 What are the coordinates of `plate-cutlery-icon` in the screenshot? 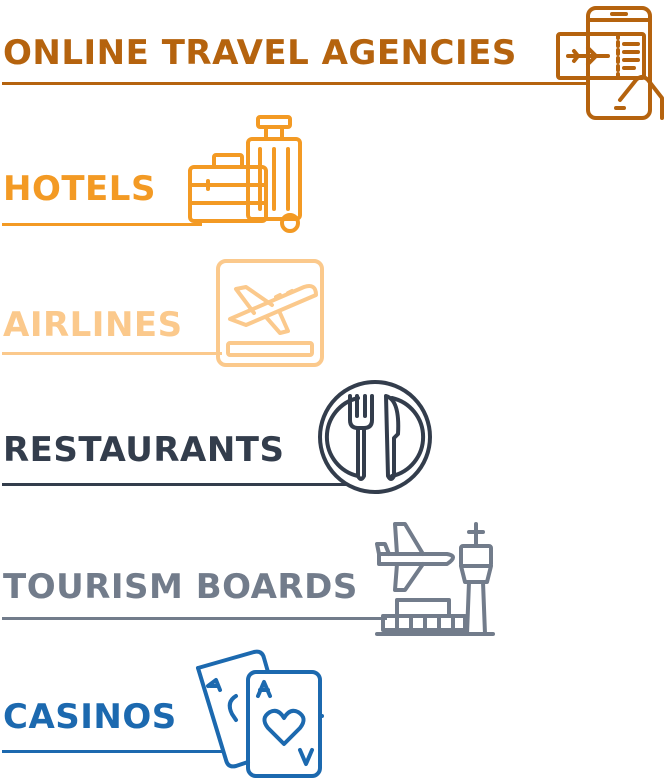 It's located at (375, 437).